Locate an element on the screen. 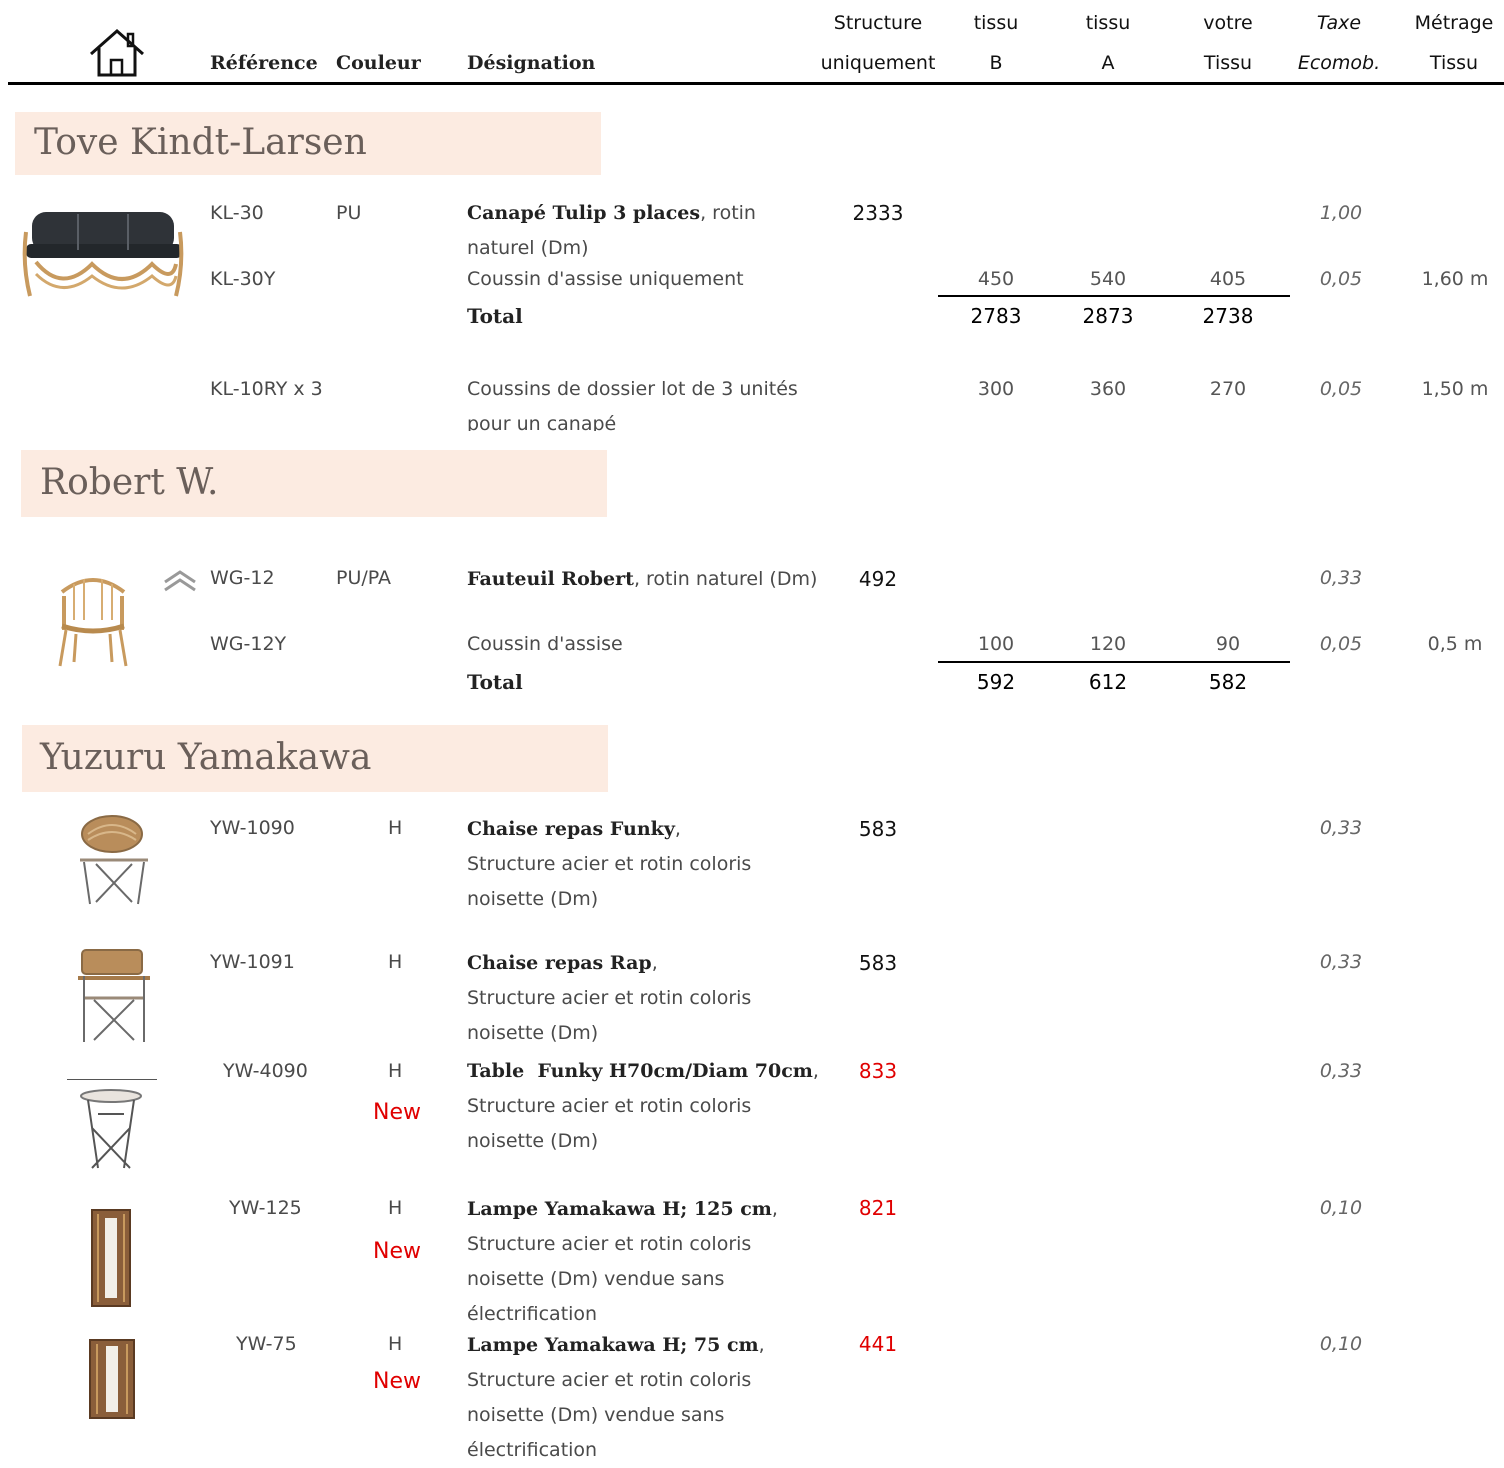  kl30y-metrage: 1,60 m is located at coordinates (1455, 279).